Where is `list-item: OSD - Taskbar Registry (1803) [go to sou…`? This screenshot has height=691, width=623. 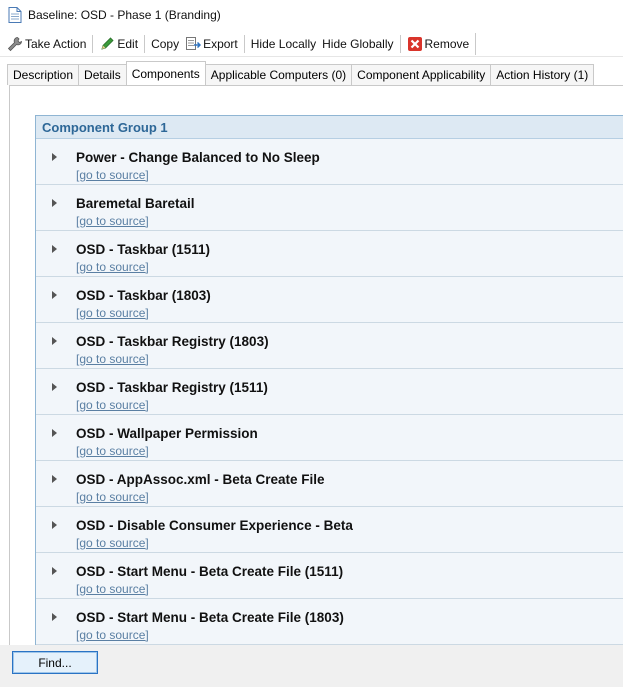 list-item: OSD - Taskbar Registry (1803) [go to sou… is located at coordinates (329, 346).